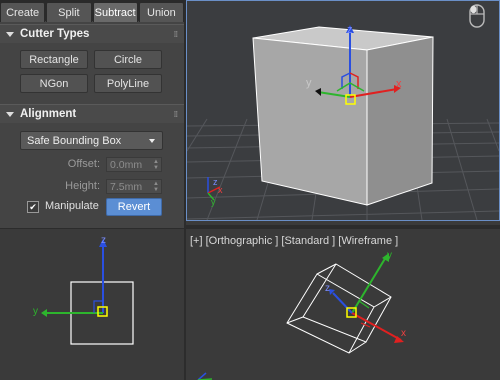  I want to click on rollout-alignment: Alignment ⁞⁞, so click(92, 113).